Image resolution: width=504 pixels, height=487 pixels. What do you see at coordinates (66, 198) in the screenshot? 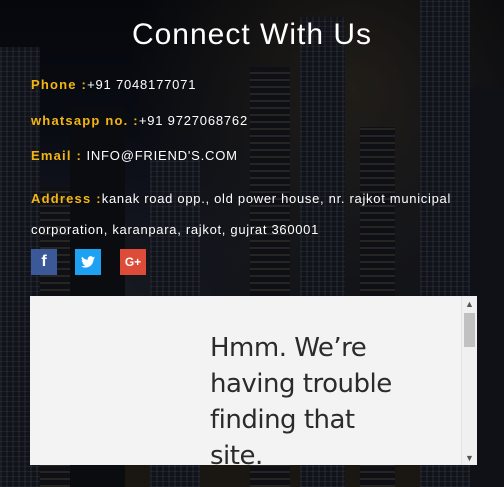
I see `address-label: Address :` at bounding box center [66, 198].